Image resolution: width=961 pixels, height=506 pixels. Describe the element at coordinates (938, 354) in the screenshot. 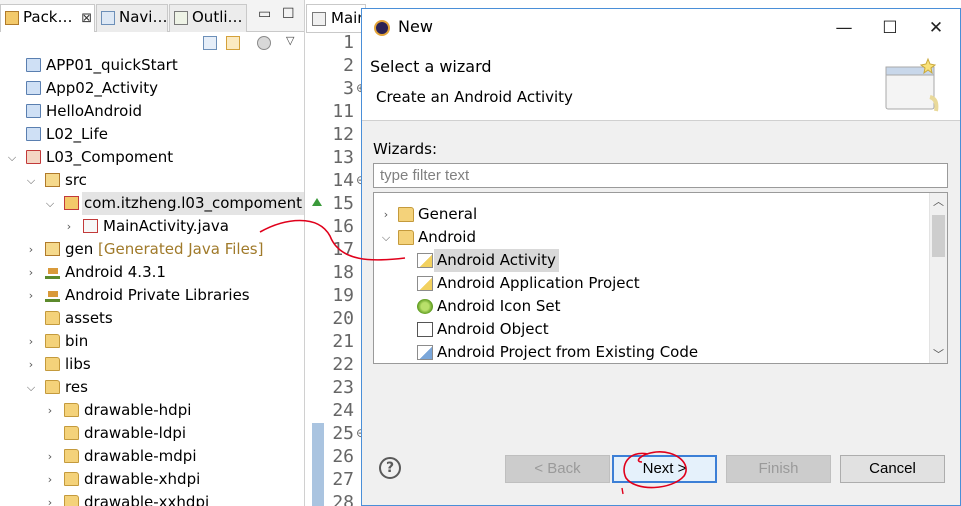

I see `chevron-down-icon: ﹀` at that location.